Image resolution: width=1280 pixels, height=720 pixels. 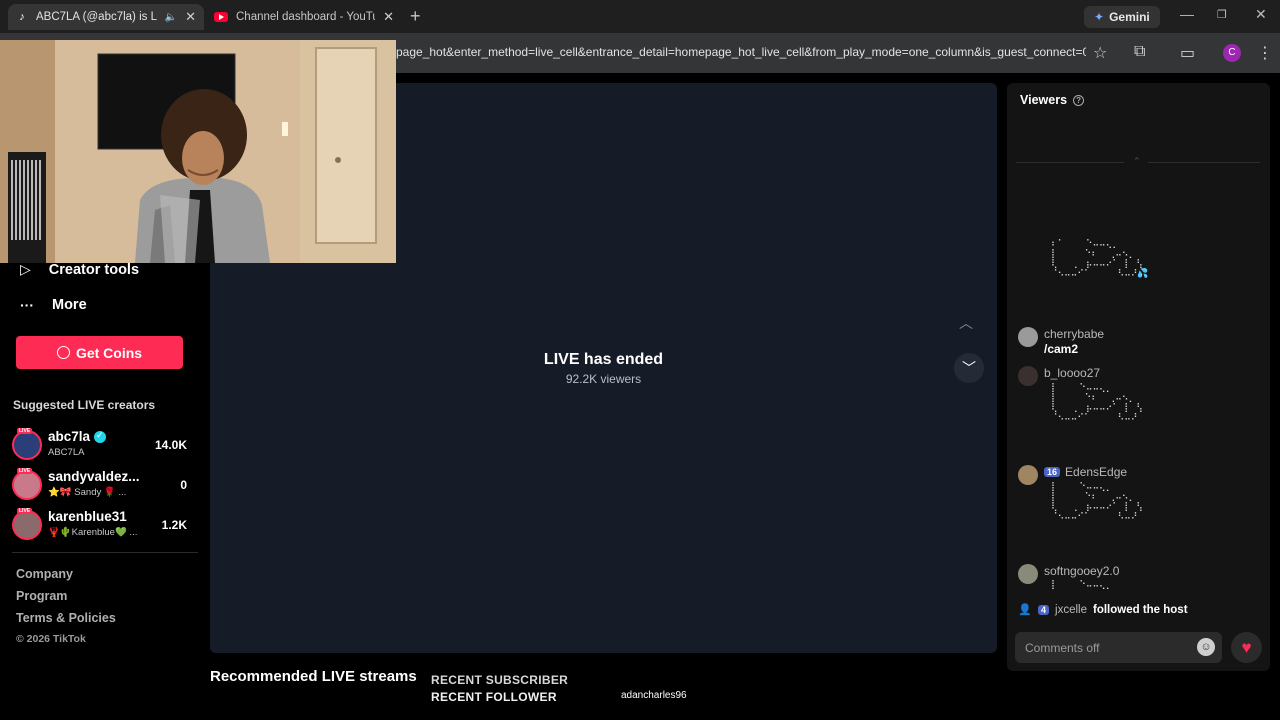 What do you see at coordinates (603, 359) in the screenshot?
I see `live-ended-title: LIVE has ended` at bounding box center [603, 359].